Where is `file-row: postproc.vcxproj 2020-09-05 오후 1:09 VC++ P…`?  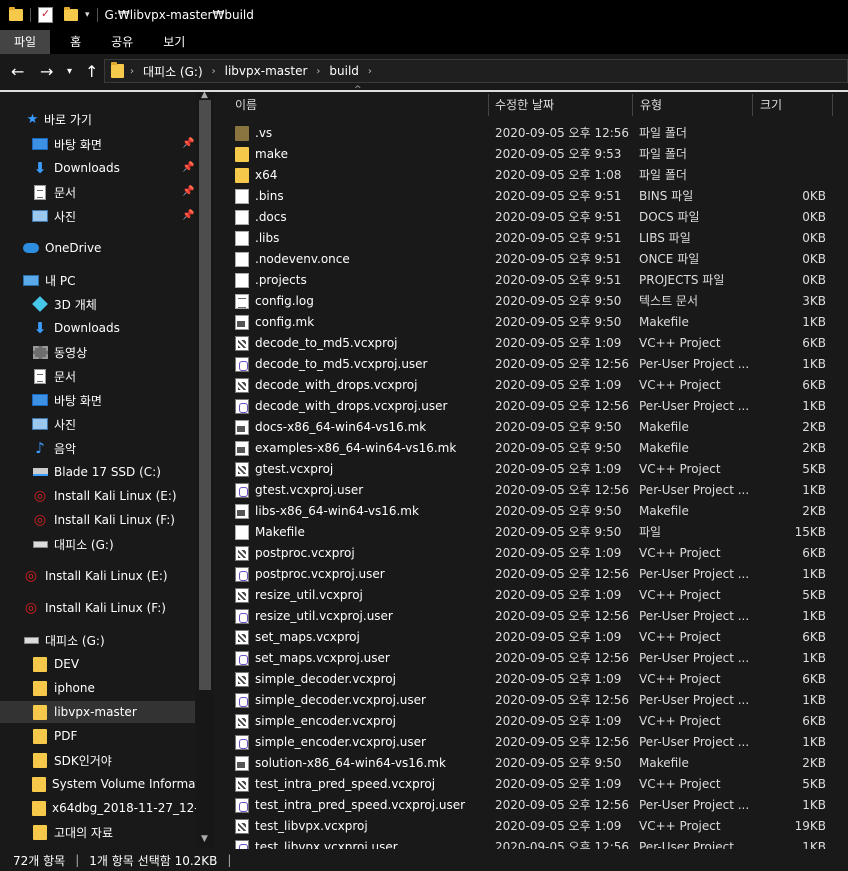 file-row: postproc.vcxproj 2020-09-05 오후 1:09 VC++ P… is located at coordinates (531, 553).